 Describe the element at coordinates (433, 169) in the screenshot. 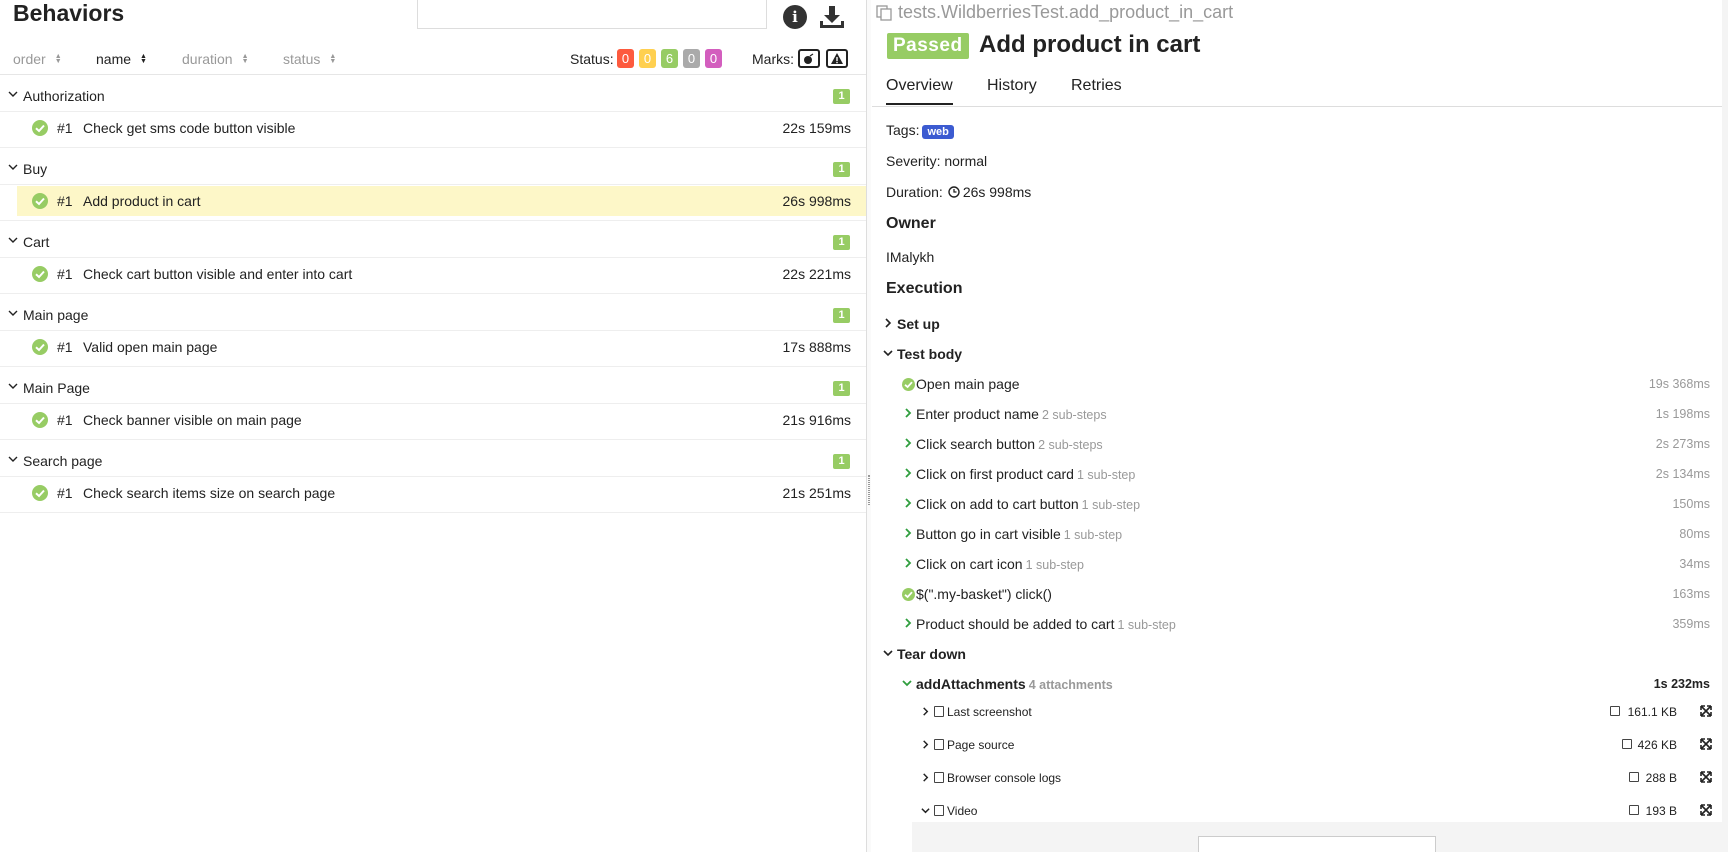

I see `group-header: Buy 1` at that location.